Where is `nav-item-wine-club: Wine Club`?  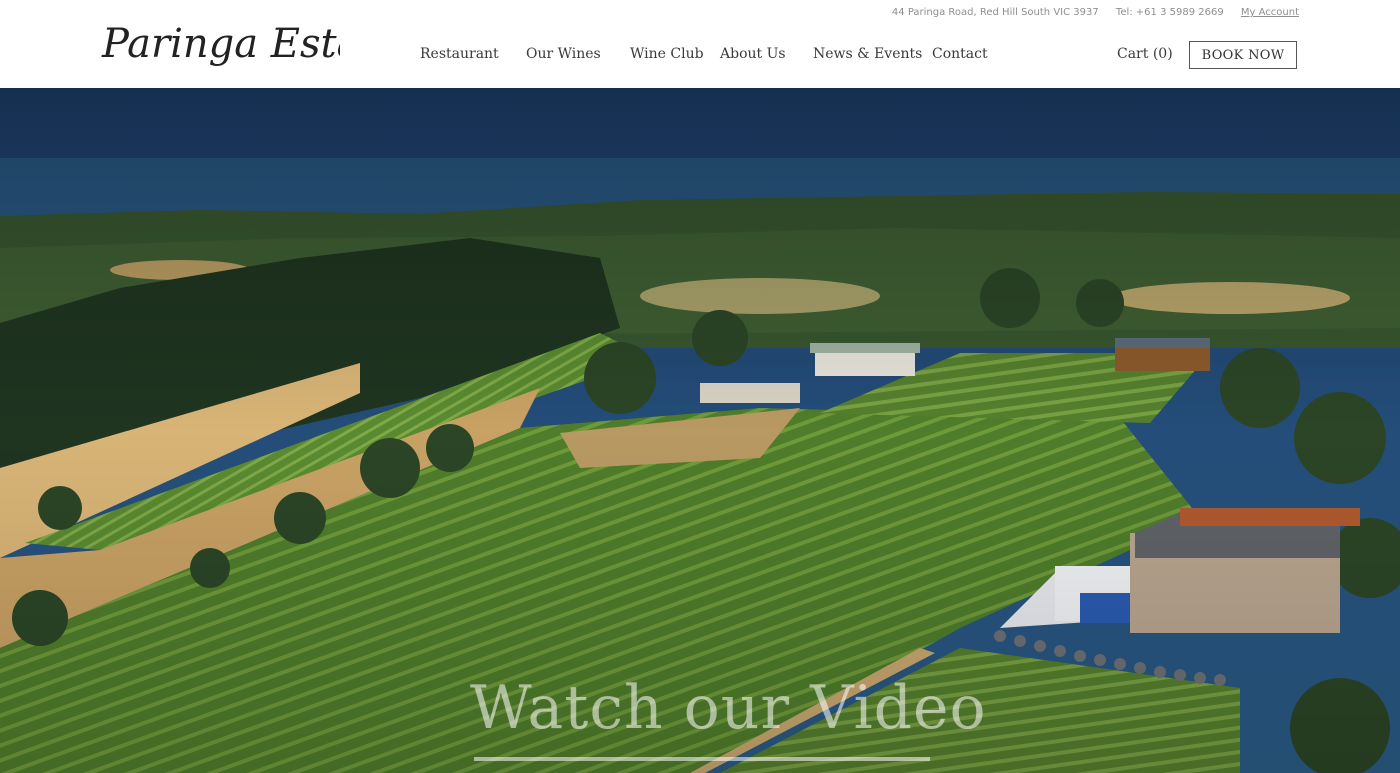 nav-item-wine-club: Wine Club is located at coordinates (667, 54).